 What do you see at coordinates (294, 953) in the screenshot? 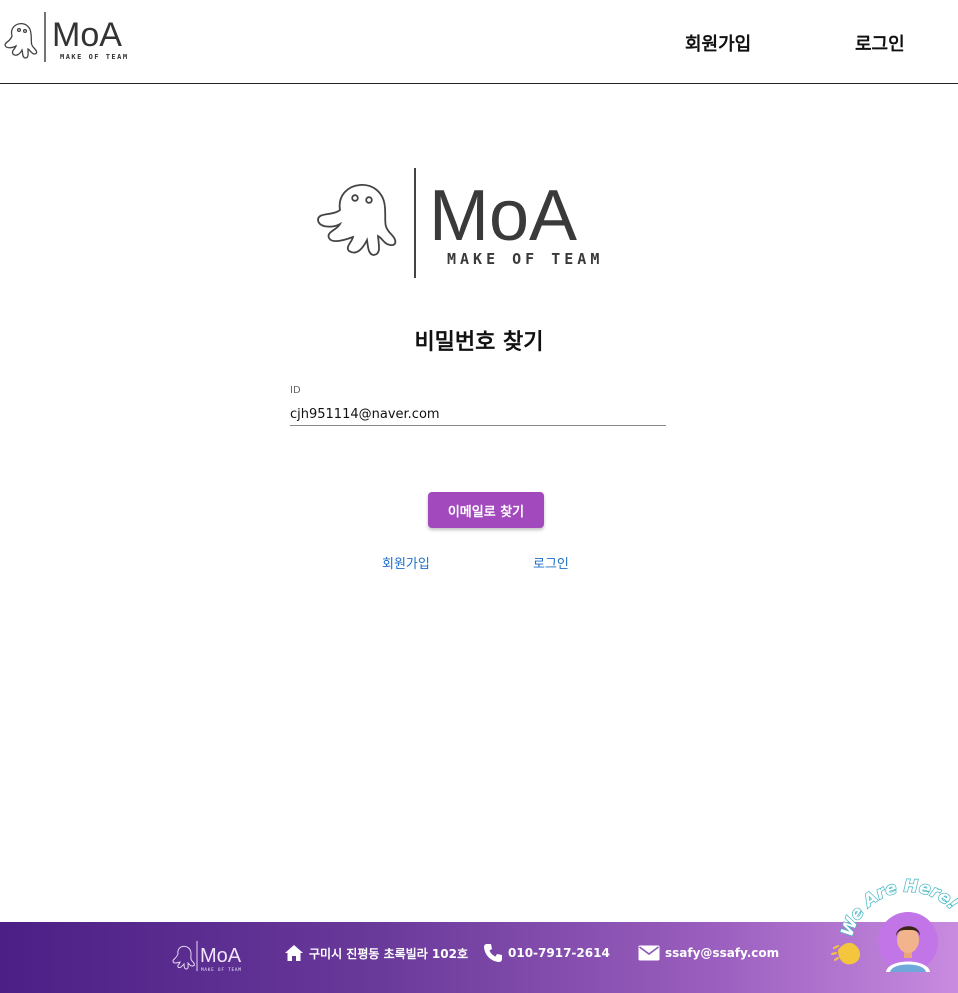
I see `home-icon` at bounding box center [294, 953].